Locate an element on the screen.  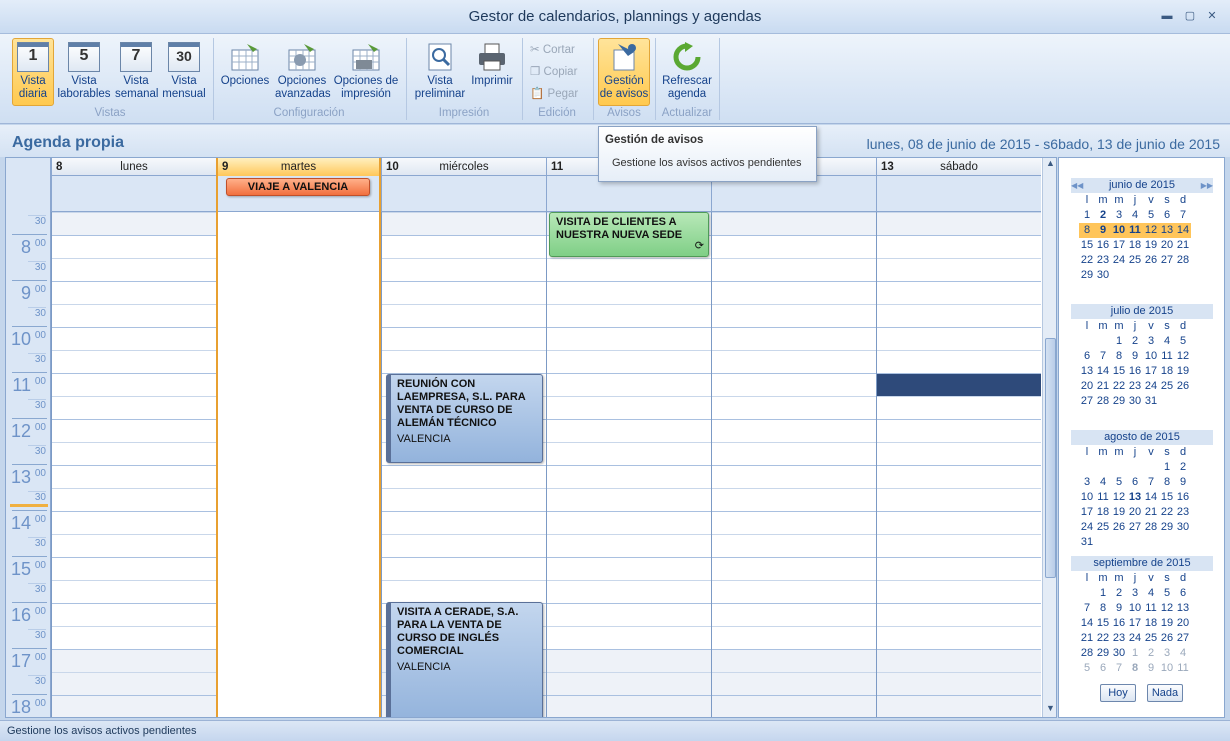
day-header-1: lunes 8 is located at coordinates (133, 167).